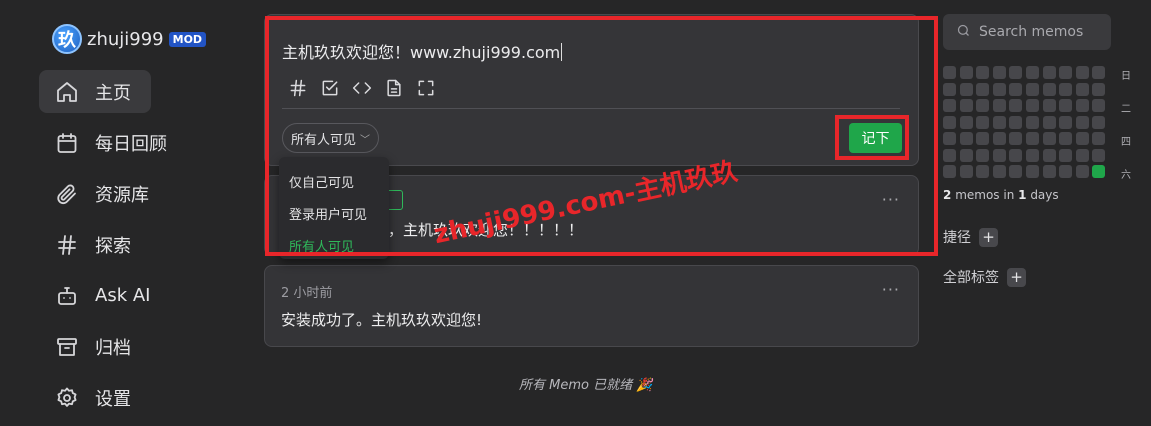 The image size is (1151, 426). I want to click on avatar: 玖, so click(67, 39).